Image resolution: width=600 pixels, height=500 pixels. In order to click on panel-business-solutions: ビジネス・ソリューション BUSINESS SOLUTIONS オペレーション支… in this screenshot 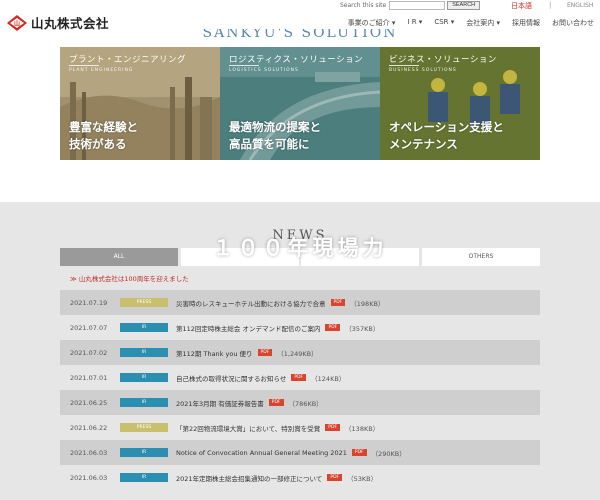, I will do `click(460, 103)`.